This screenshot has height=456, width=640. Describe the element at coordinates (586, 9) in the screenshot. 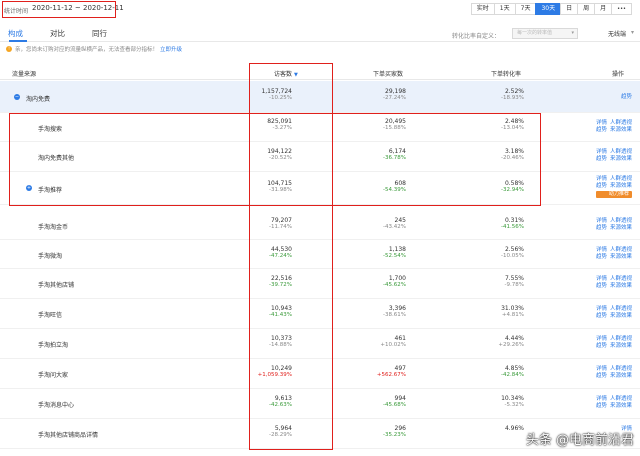

I see `period-week: 周` at that location.